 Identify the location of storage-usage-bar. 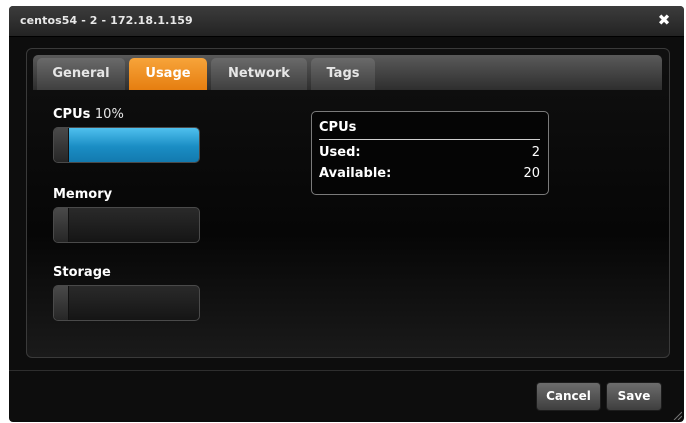
(126, 303).